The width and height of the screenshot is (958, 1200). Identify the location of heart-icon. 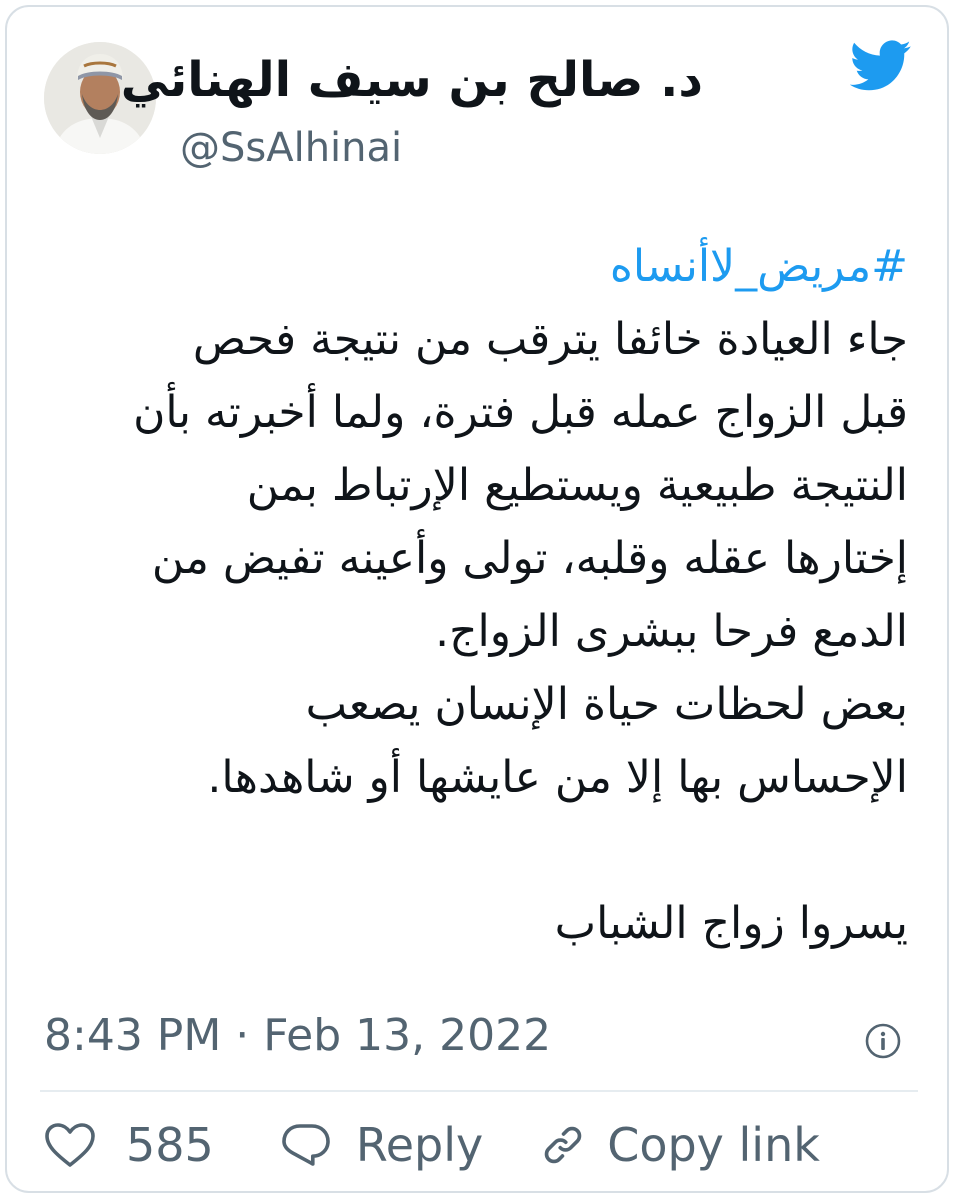
(70, 1145).